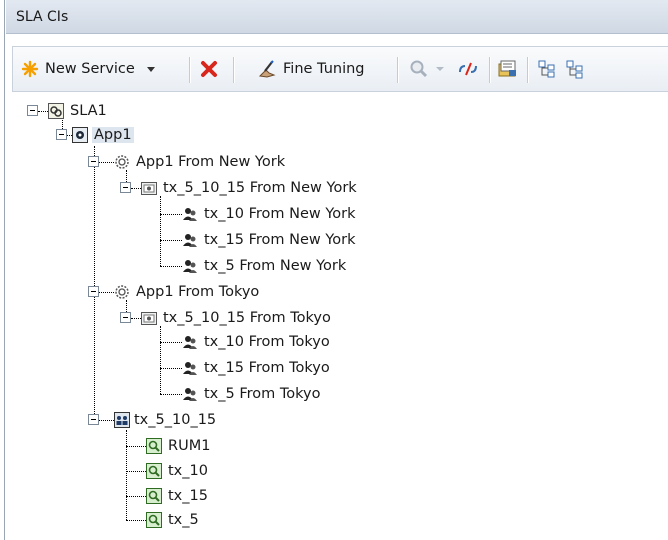 The width and height of the screenshot is (668, 540). I want to click on business-transaction-icon, so click(122, 420).